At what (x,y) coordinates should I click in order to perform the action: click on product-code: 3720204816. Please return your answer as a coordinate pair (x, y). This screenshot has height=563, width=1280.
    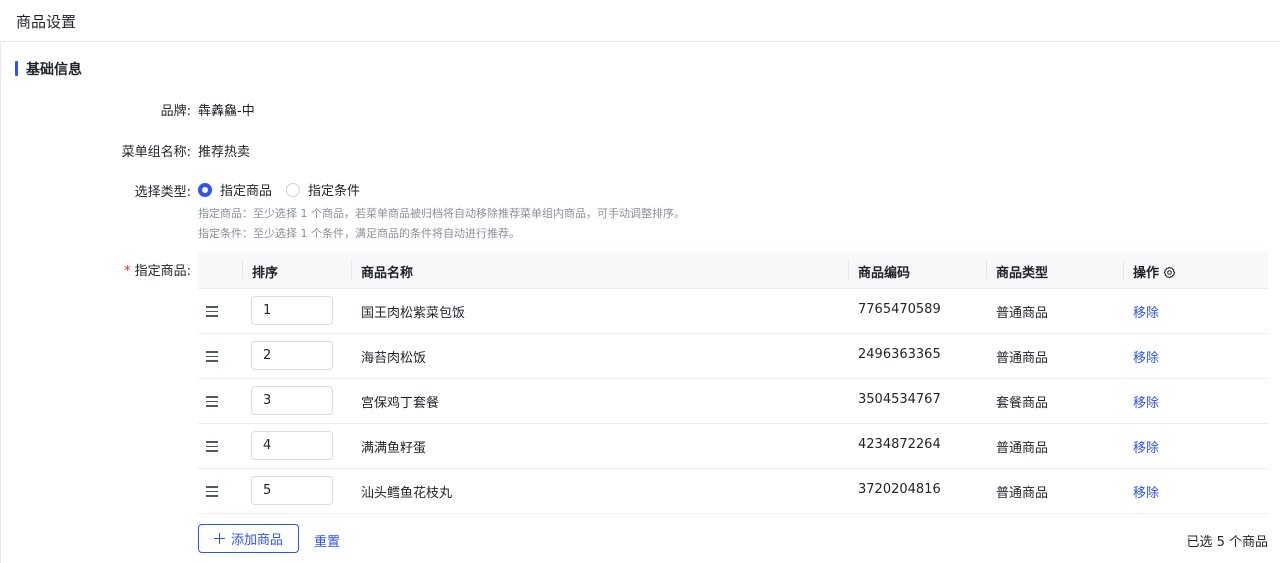
    Looking at the image, I should click on (899, 489).